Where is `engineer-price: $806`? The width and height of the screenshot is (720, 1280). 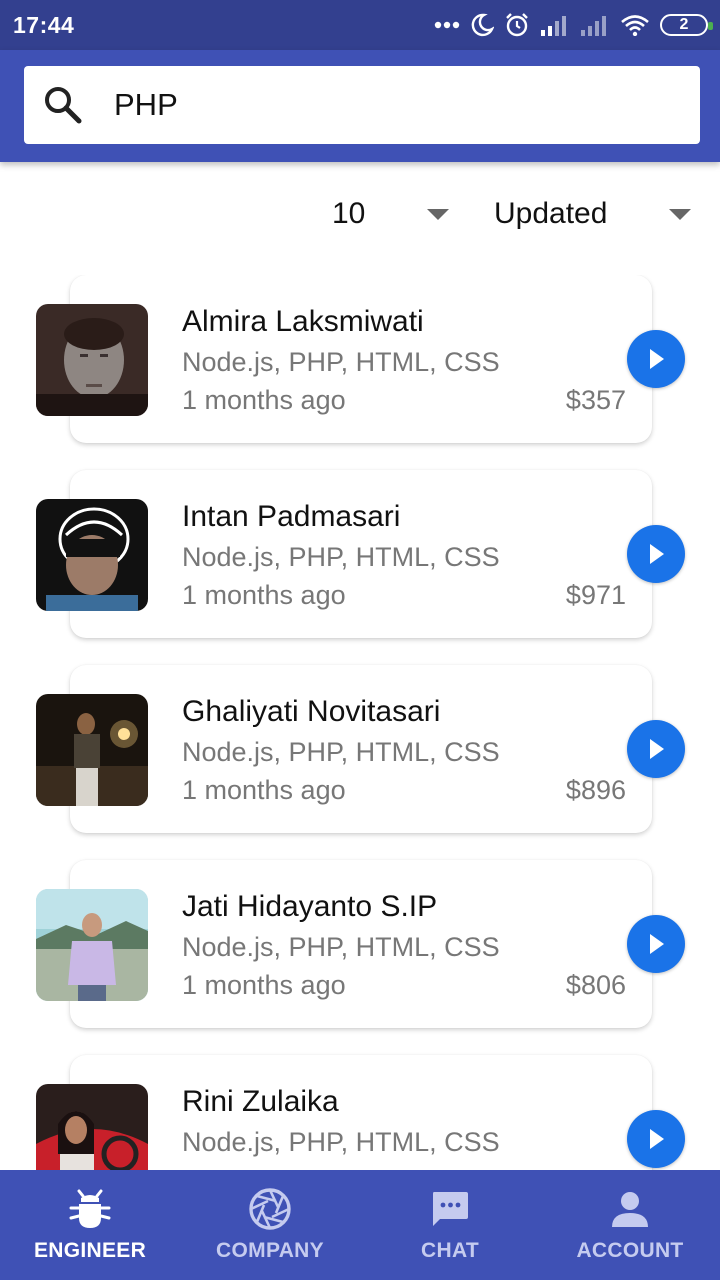 engineer-price: $806 is located at coordinates (595, 985).